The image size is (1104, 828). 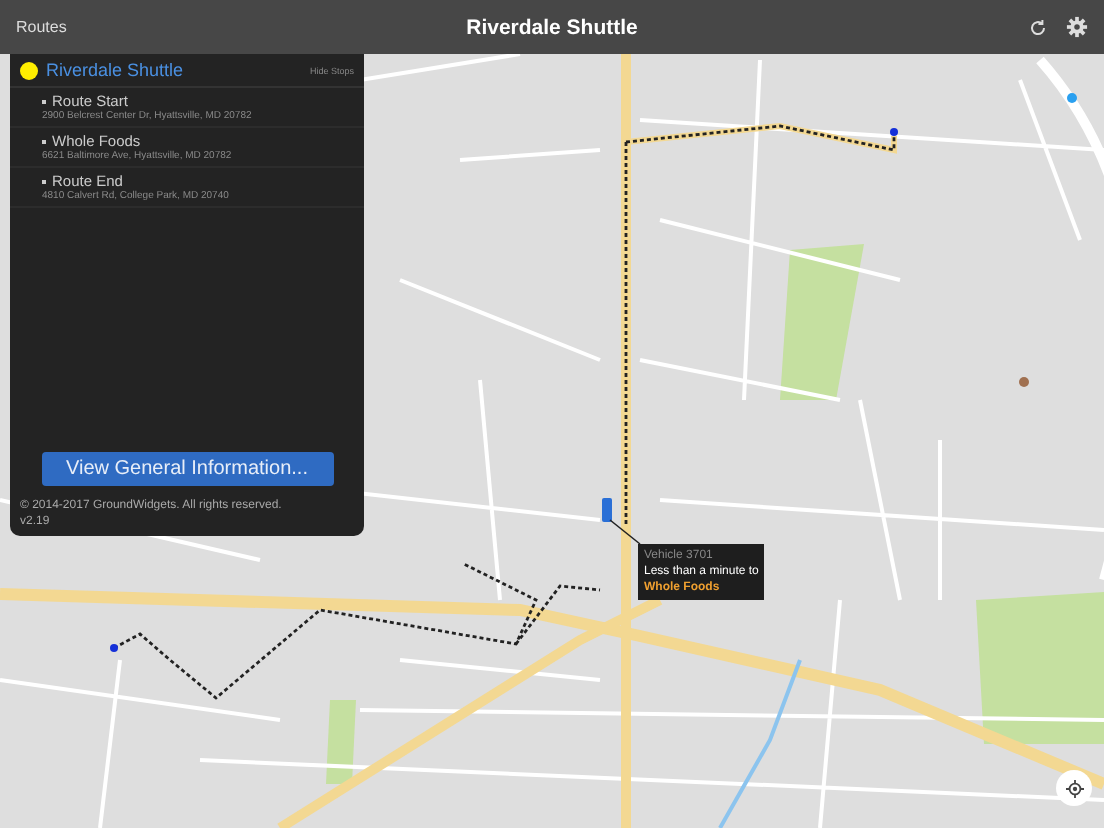 What do you see at coordinates (1074, 788) in the screenshot?
I see `crosshair-icon` at bounding box center [1074, 788].